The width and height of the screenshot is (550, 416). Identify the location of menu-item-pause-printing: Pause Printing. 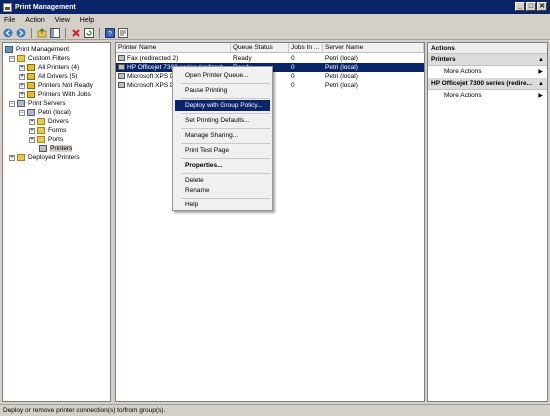
(222, 90).